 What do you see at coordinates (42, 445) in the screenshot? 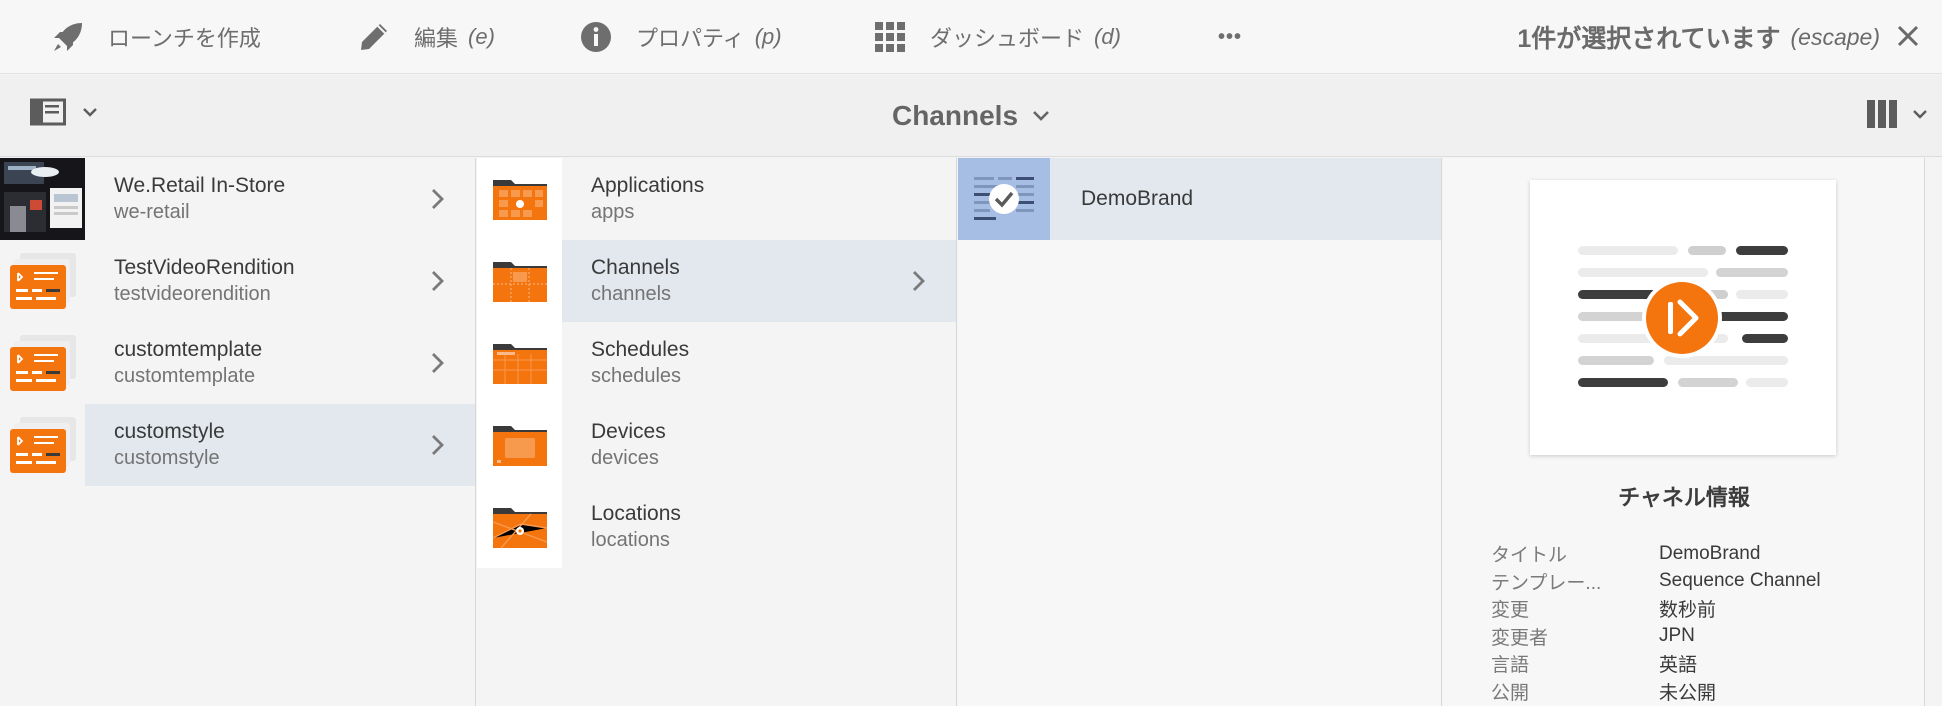
I see `screens-project-icon` at bounding box center [42, 445].